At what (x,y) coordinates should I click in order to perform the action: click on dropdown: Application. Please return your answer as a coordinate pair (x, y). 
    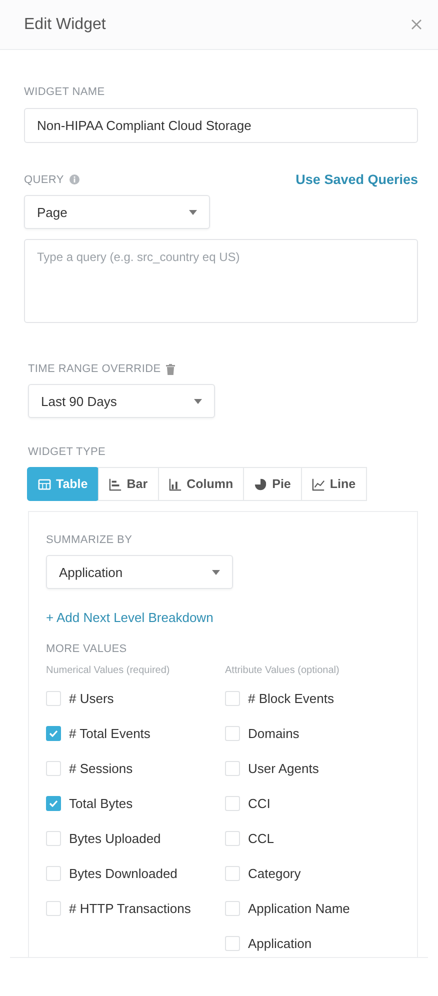
    Looking at the image, I should click on (139, 572).